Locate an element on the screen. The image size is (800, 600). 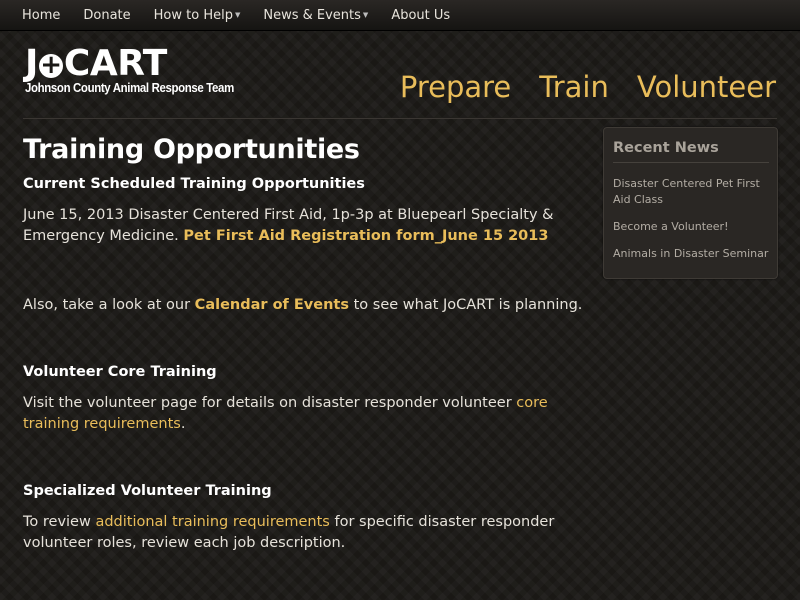
nav-home: Home is located at coordinates (41, 15).